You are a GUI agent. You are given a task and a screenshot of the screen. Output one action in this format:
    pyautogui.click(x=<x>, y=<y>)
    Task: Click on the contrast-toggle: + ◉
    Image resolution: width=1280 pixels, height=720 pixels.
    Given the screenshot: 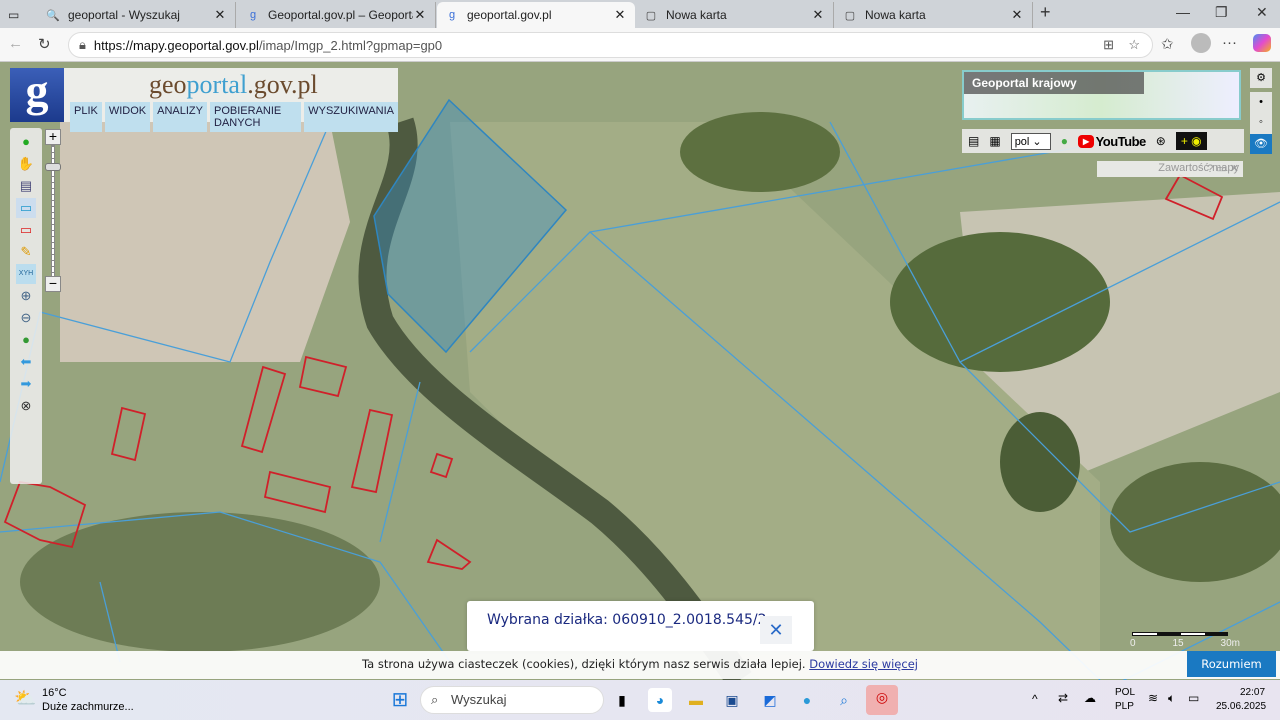 What is the action you would take?
    pyautogui.click(x=1191, y=141)
    